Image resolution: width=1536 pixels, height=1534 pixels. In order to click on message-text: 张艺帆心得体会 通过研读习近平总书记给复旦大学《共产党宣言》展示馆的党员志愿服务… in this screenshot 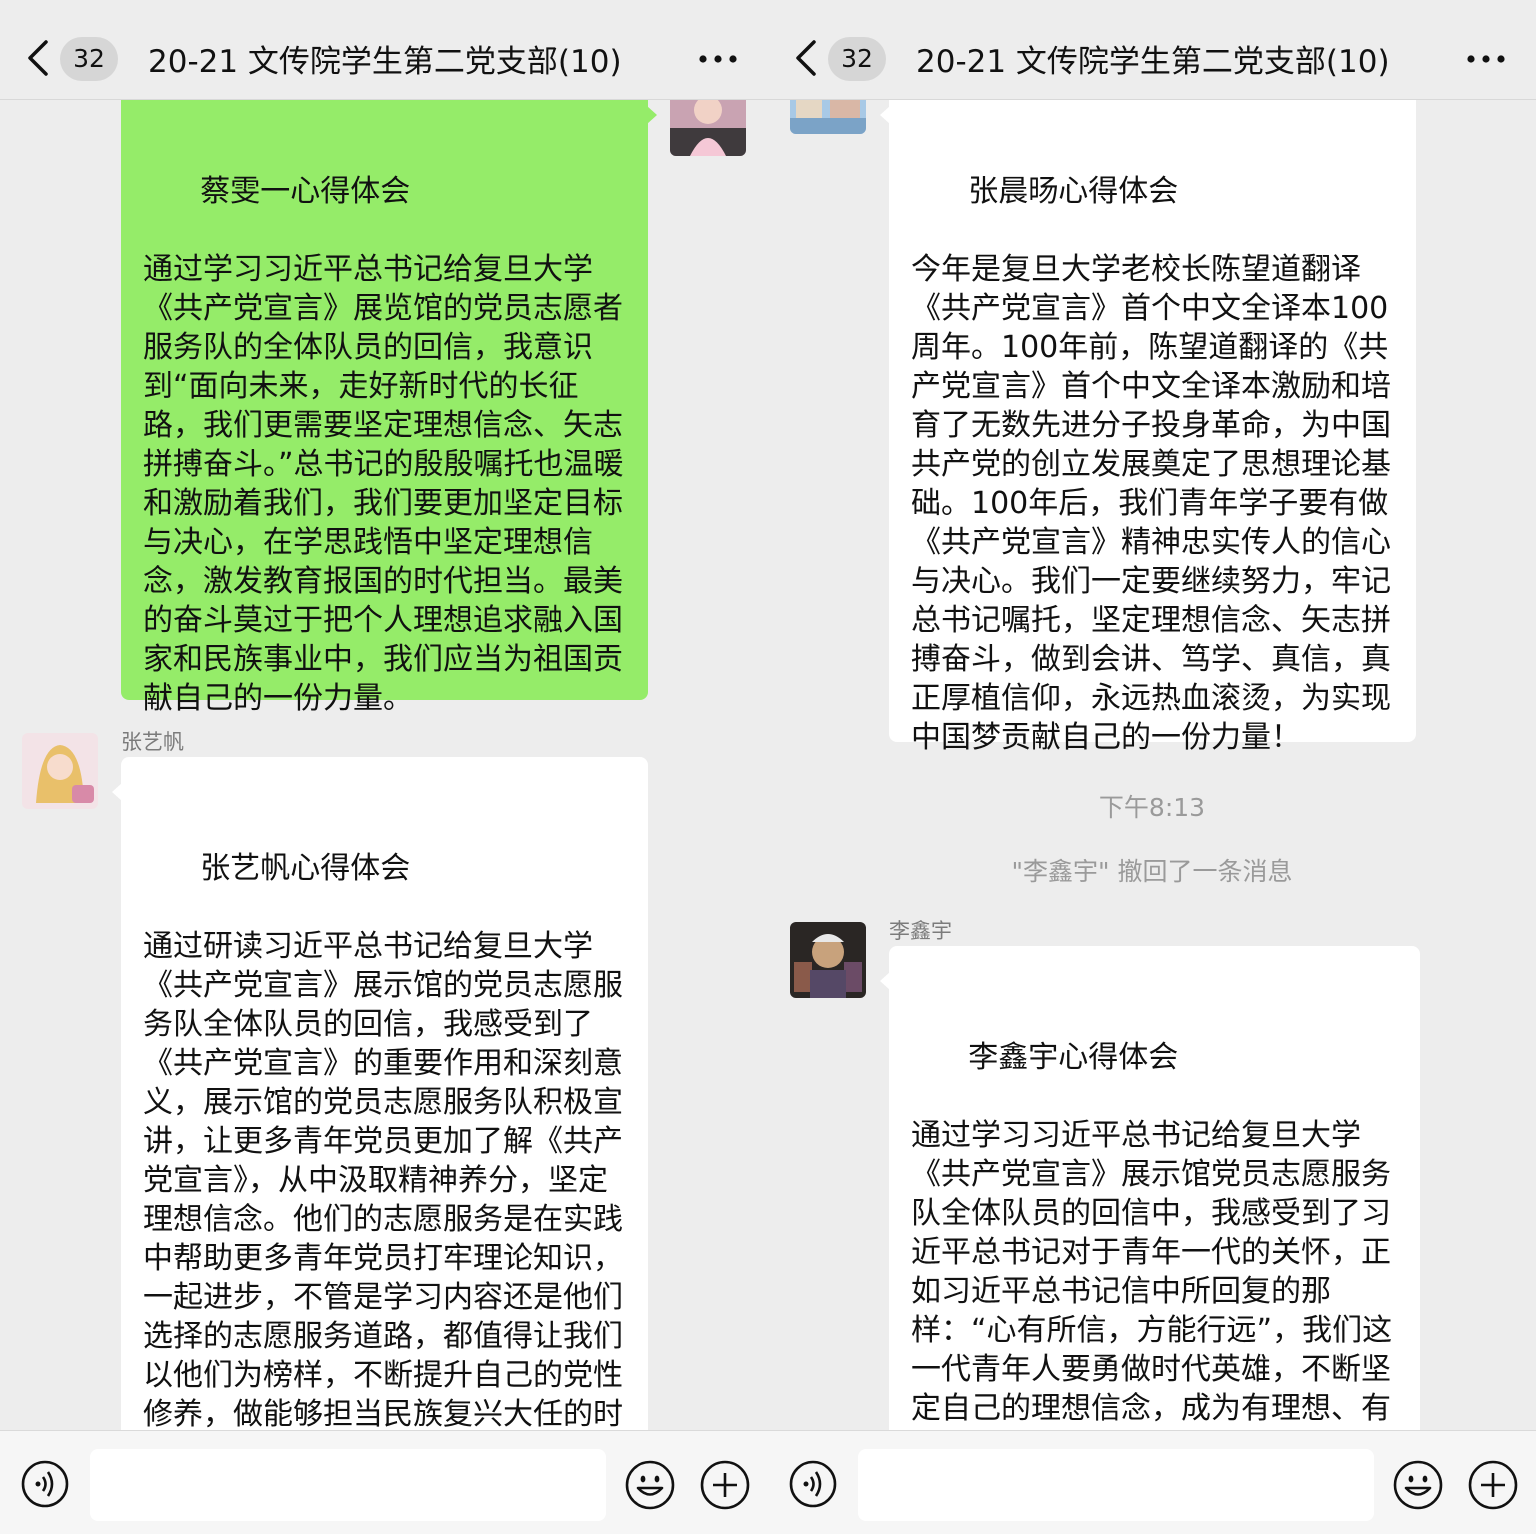, I will do `click(383, 1161)`.